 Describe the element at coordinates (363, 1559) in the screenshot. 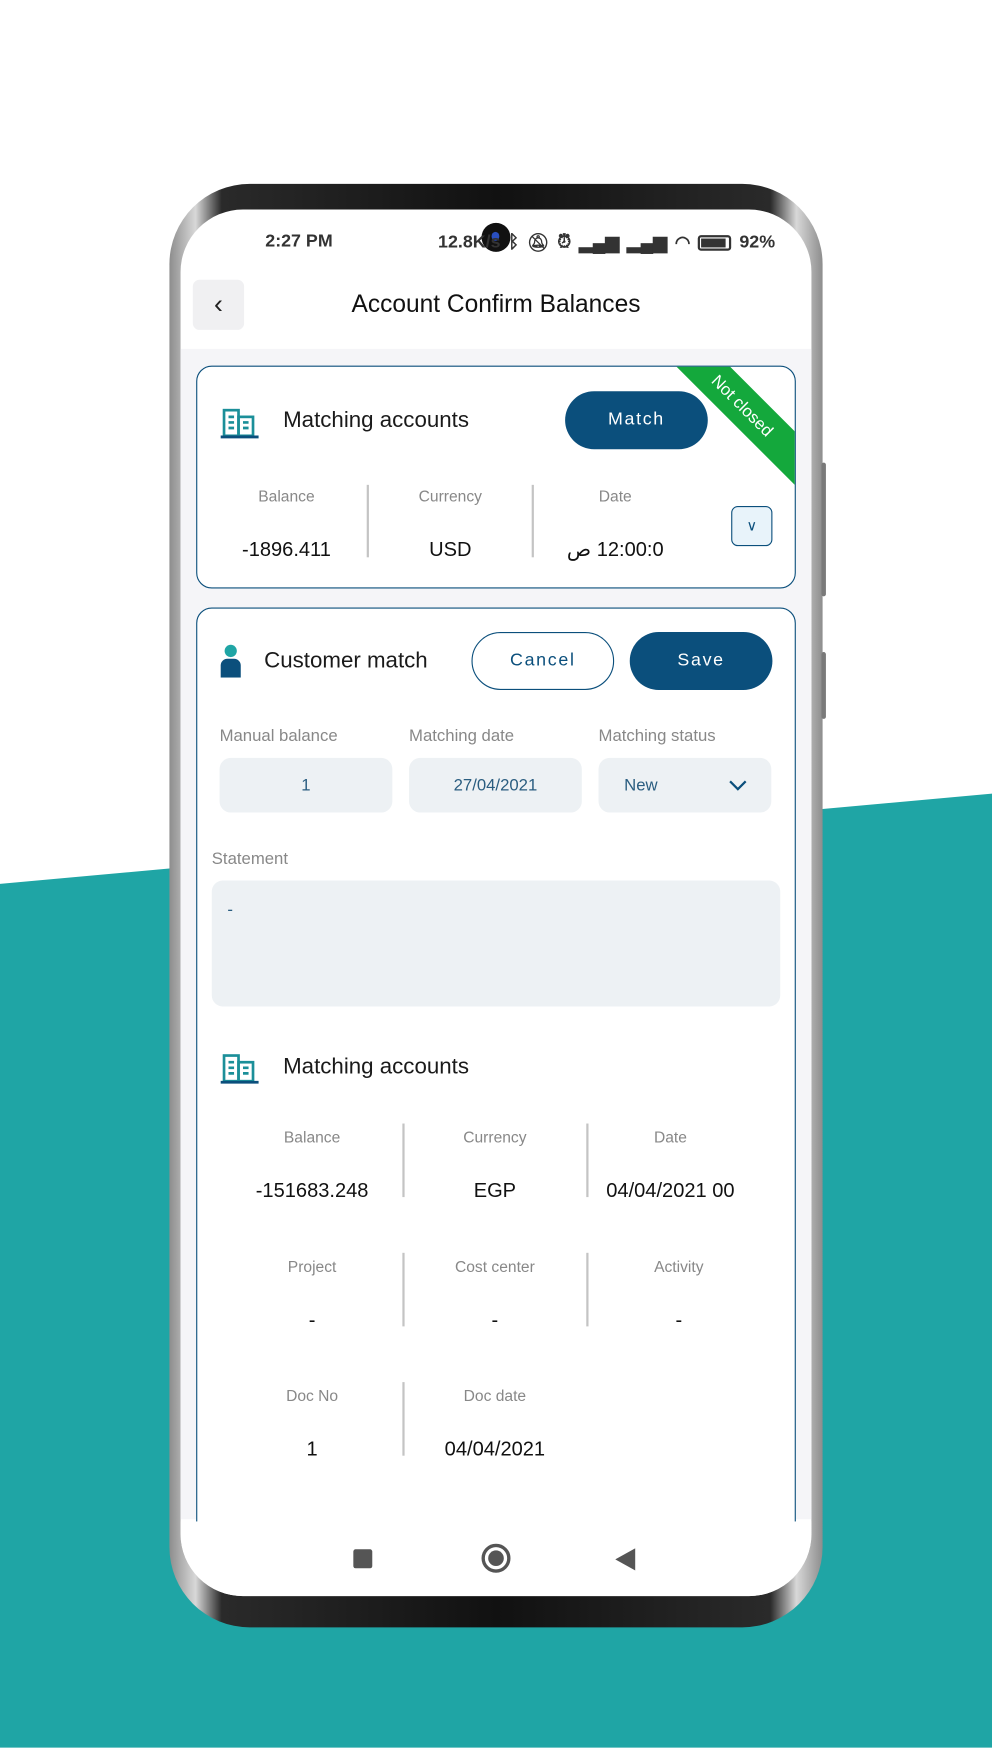

I see `recents-button` at that location.